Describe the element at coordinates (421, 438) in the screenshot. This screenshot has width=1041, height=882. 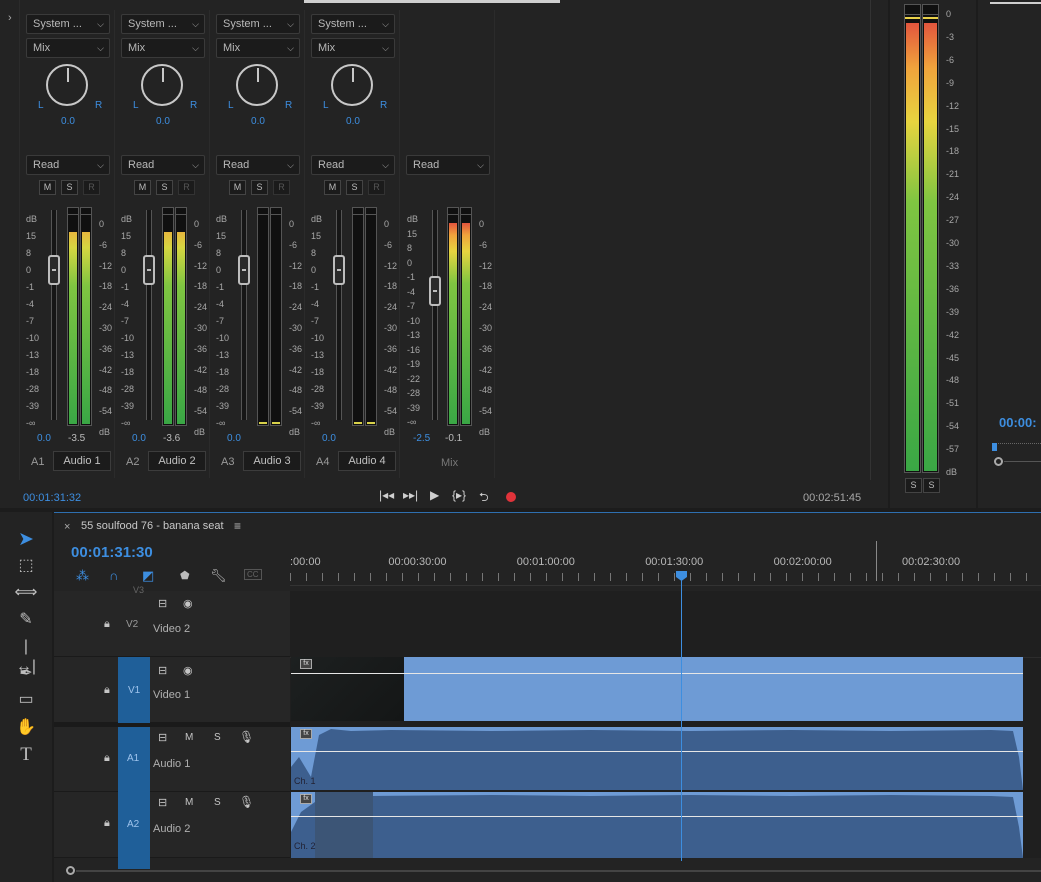
I see `mix-volume-value: -2.5` at that location.